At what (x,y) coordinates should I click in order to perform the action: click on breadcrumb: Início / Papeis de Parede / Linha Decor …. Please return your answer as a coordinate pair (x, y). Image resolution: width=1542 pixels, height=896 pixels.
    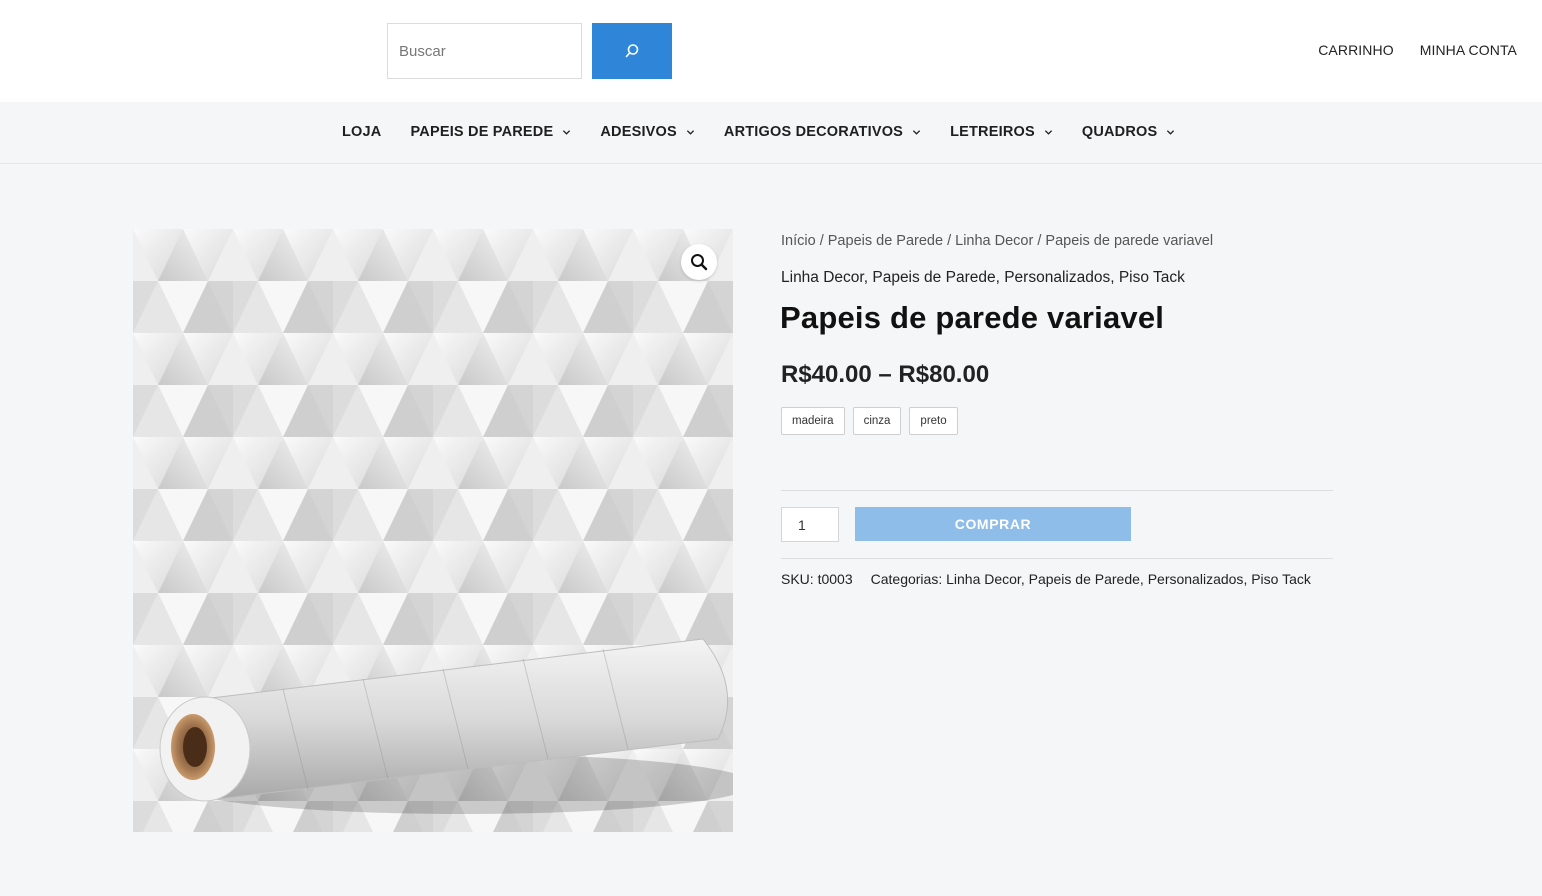
    Looking at the image, I should click on (997, 241).